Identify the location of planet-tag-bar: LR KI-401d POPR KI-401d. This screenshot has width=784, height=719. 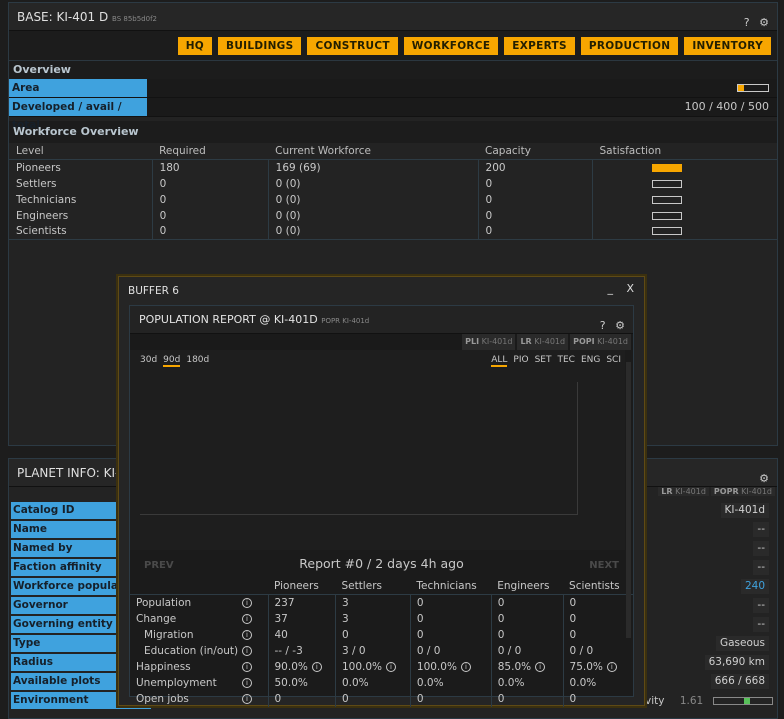
(715, 491).